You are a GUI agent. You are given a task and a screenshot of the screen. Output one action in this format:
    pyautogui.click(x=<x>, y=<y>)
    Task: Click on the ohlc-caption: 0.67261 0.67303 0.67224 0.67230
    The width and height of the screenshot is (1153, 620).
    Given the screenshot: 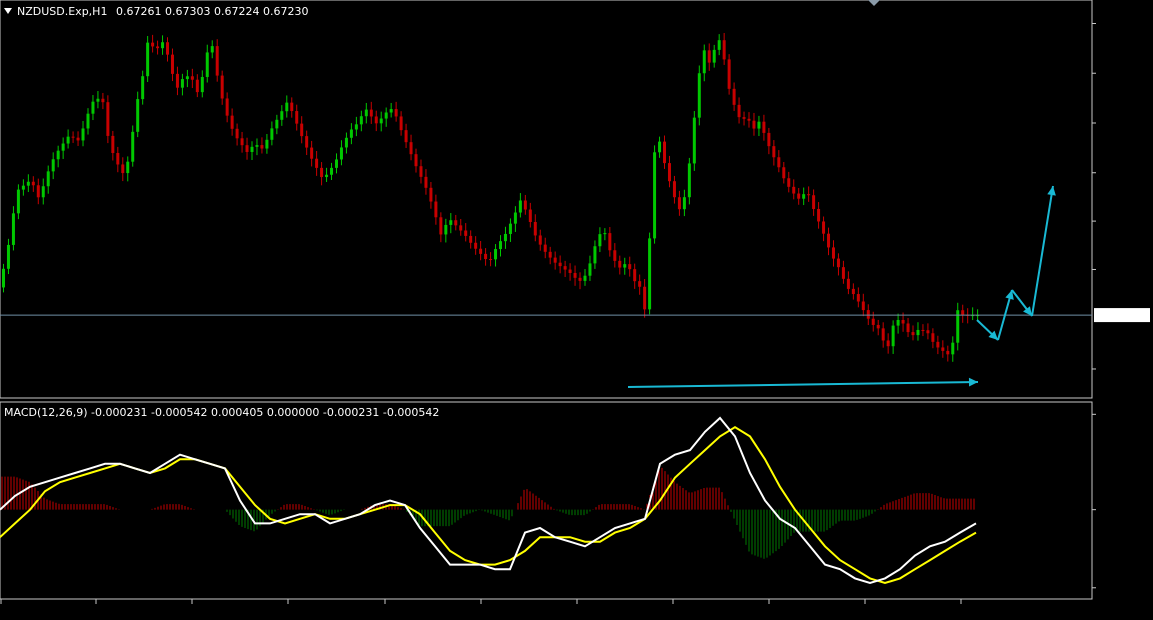 What is the action you would take?
    pyautogui.click(x=212, y=11)
    